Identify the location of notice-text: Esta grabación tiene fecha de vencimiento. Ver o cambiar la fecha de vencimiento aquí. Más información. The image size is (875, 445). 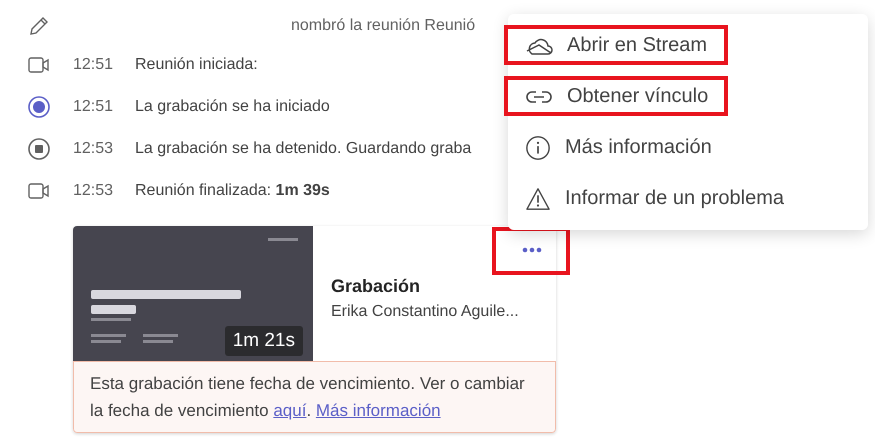
(308, 397).